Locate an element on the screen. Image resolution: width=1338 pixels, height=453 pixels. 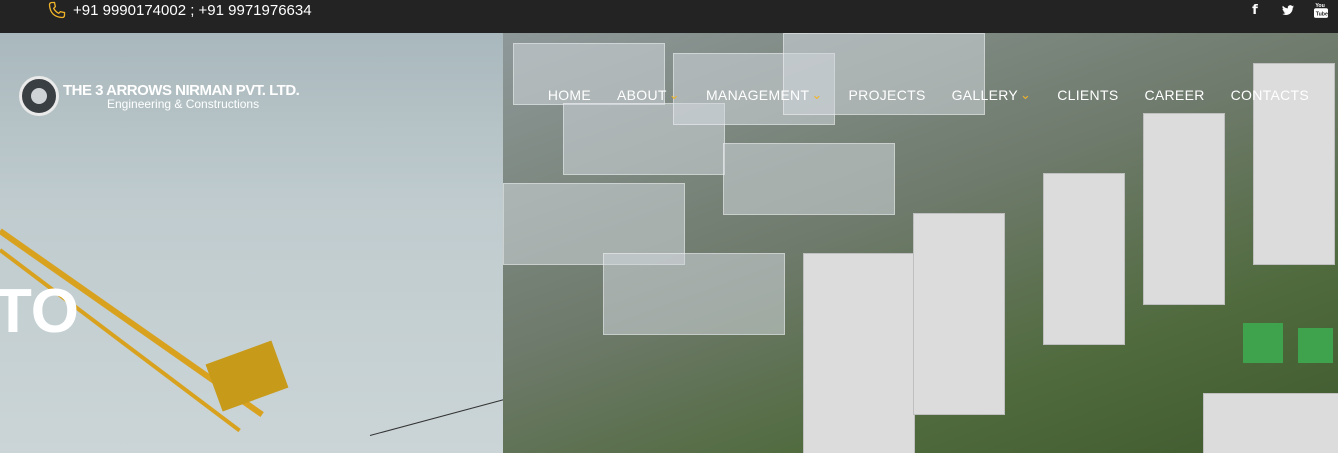
nav-career-label: CAREER is located at coordinates (1174, 95).